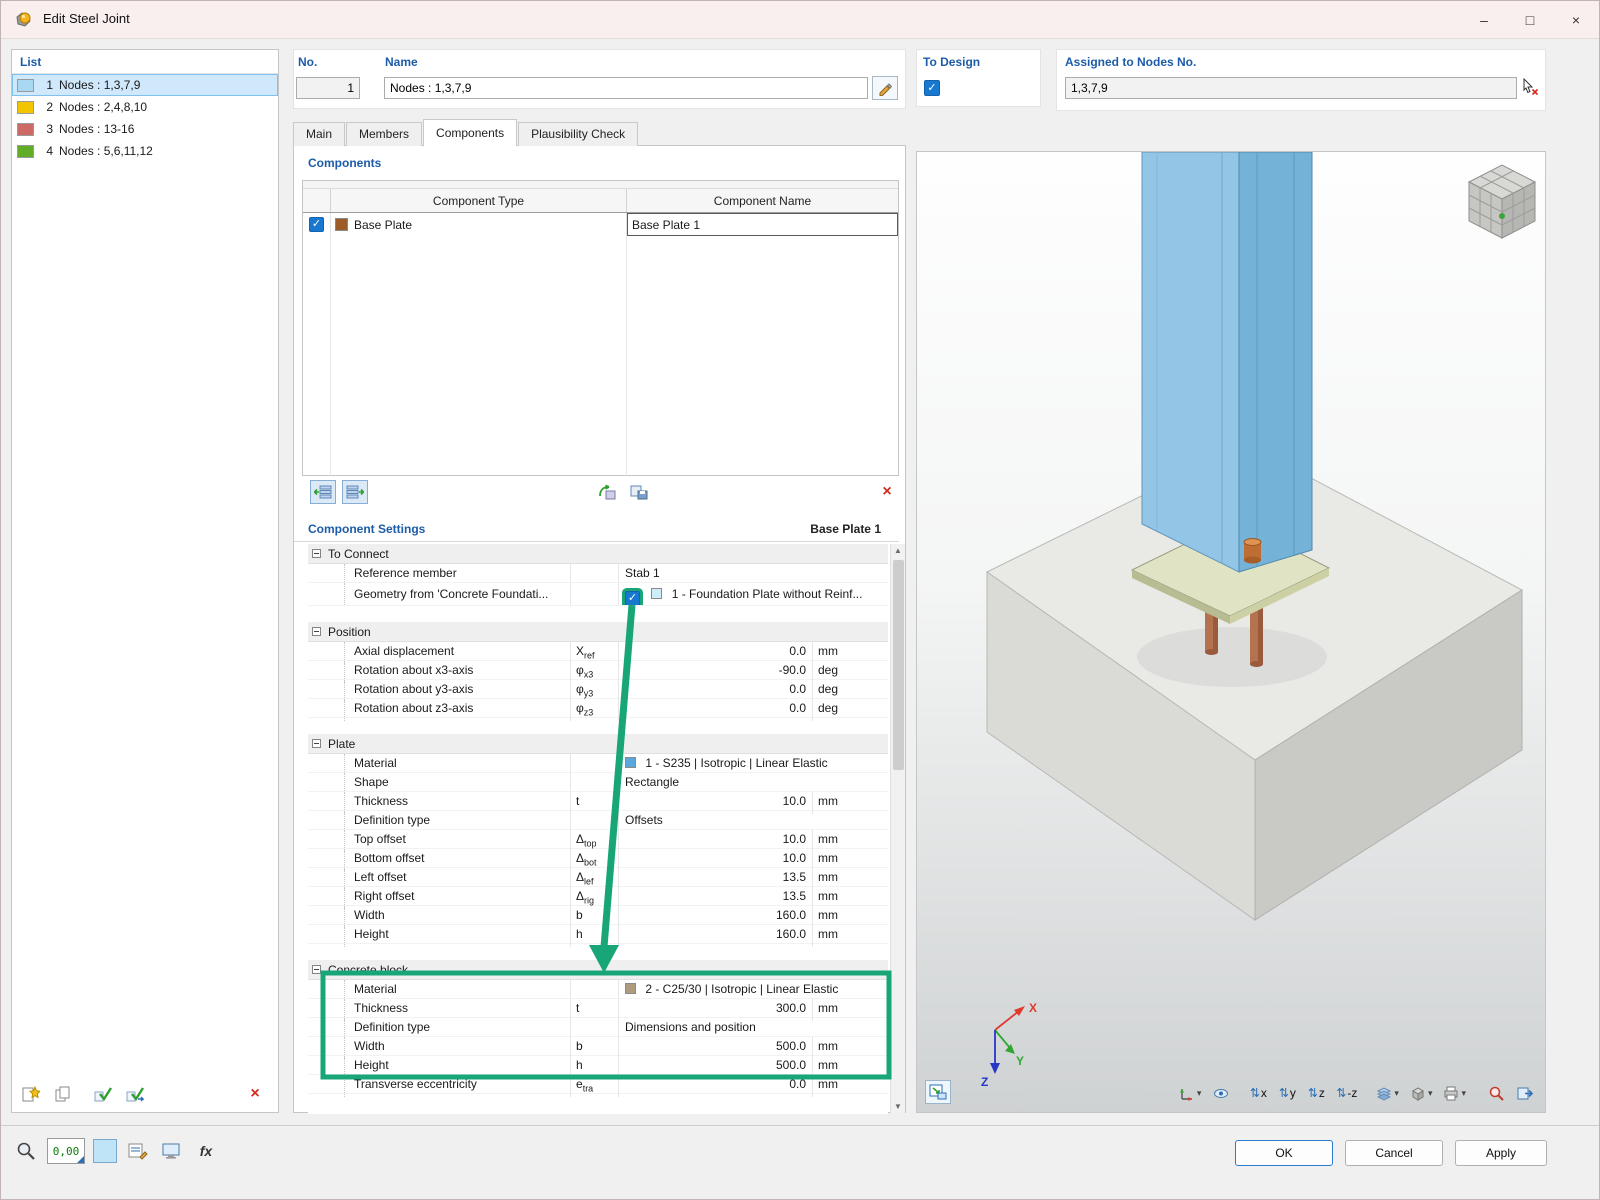 The height and width of the screenshot is (1200, 1600). Describe the element at coordinates (145, 151) in the screenshot. I see `list-item-4: 4 Nodes : 5,6,11,12` at that location.